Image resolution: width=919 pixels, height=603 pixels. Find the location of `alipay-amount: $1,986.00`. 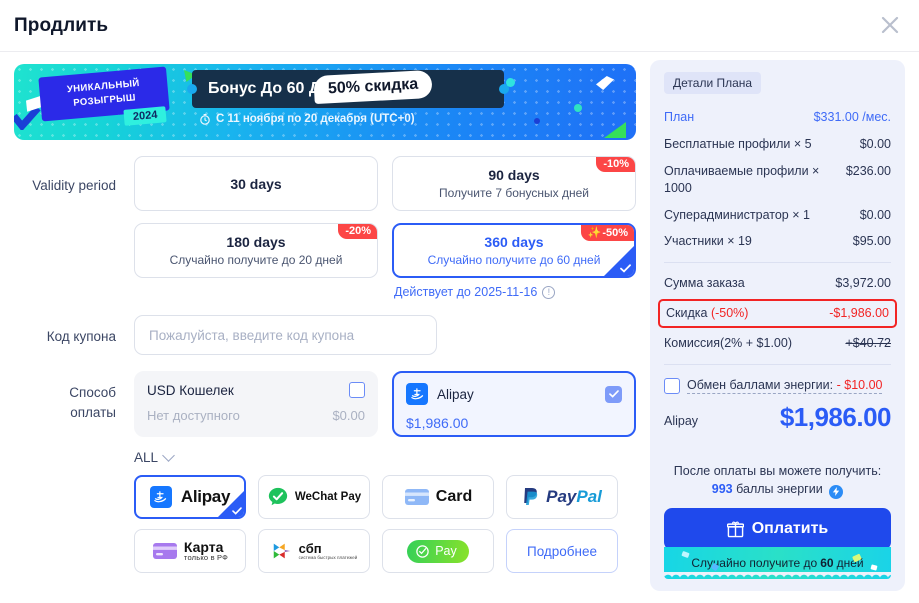

alipay-amount: $1,986.00 is located at coordinates (437, 423).